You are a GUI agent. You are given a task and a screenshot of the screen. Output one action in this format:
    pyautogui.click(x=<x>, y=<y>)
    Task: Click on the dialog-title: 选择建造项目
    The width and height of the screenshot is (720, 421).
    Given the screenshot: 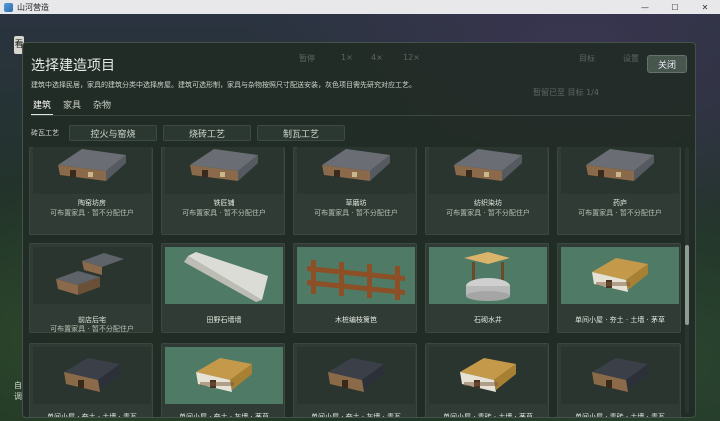 What is the action you would take?
    pyautogui.click(x=73, y=66)
    